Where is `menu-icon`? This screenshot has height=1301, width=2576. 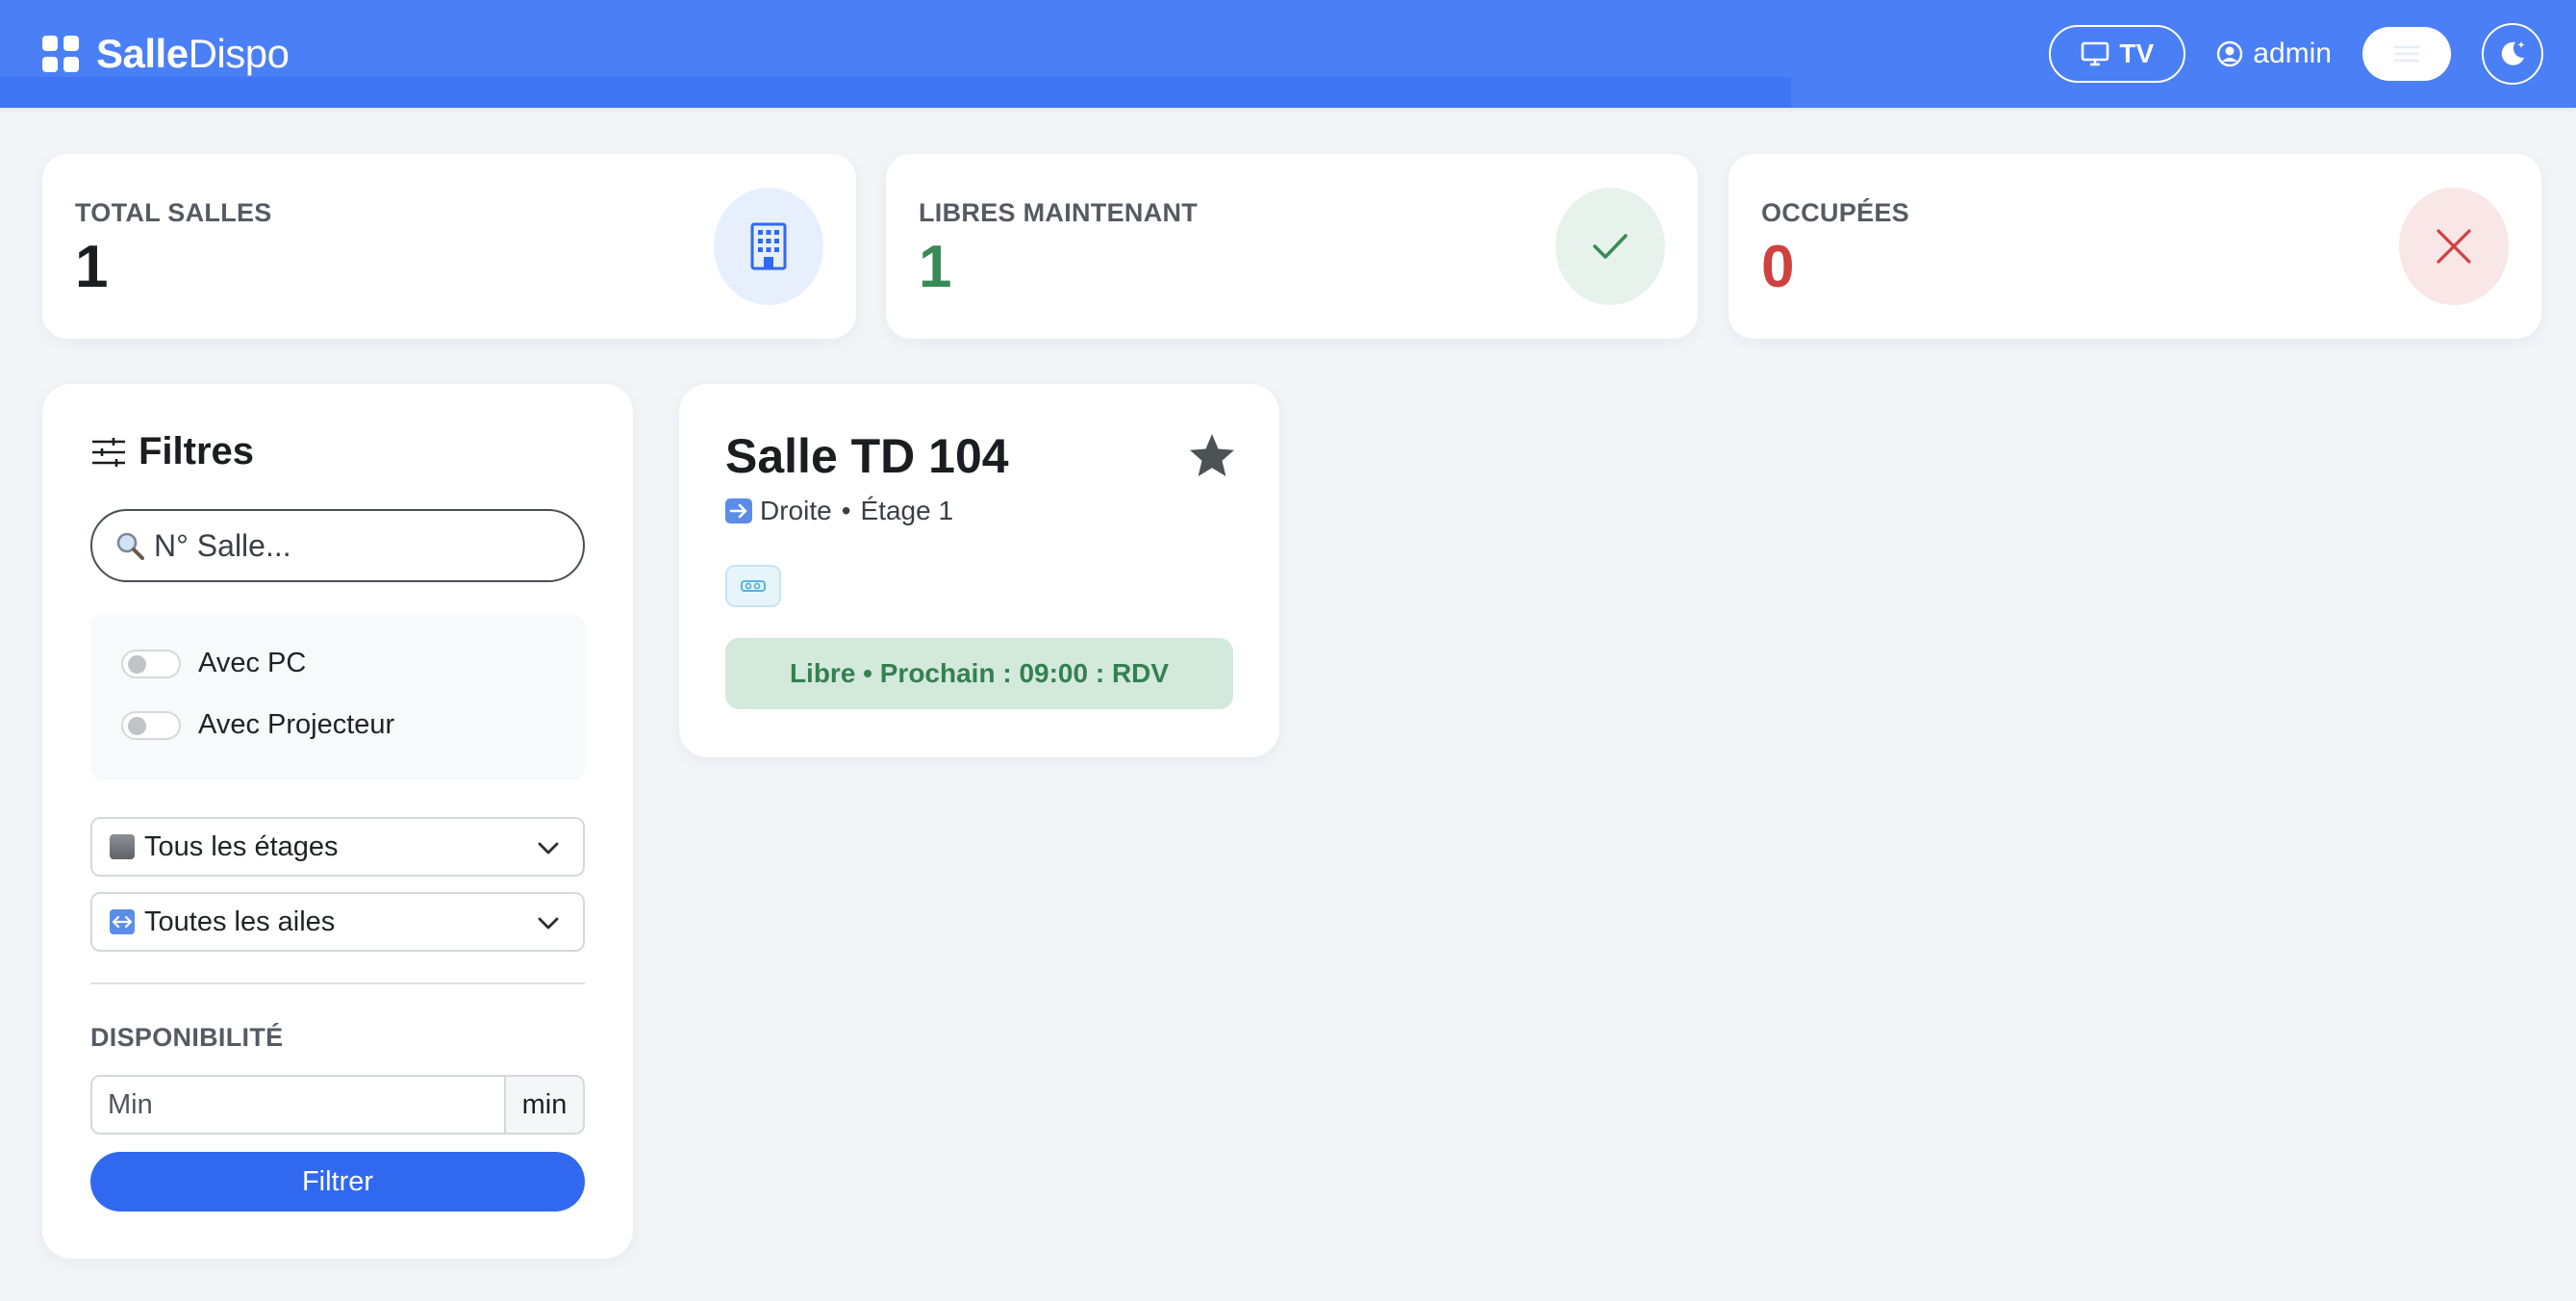 menu-icon is located at coordinates (2406, 54).